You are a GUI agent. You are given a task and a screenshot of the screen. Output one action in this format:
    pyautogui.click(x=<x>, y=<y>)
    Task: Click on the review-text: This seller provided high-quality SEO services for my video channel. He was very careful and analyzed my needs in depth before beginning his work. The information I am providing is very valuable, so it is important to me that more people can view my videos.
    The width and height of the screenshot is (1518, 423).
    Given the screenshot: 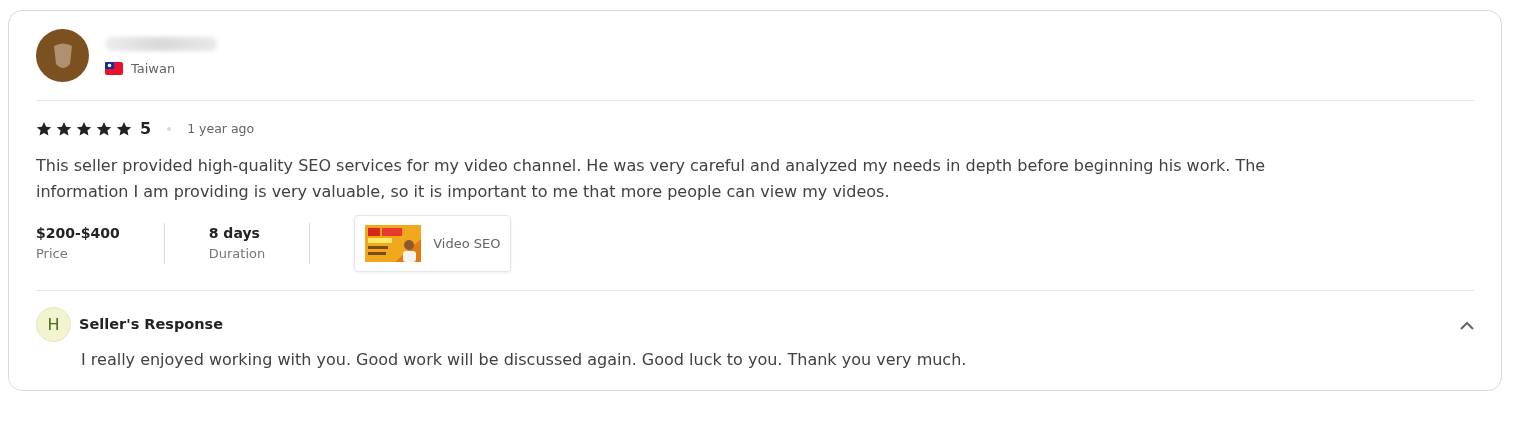 What is the action you would take?
    pyautogui.click(x=651, y=179)
    